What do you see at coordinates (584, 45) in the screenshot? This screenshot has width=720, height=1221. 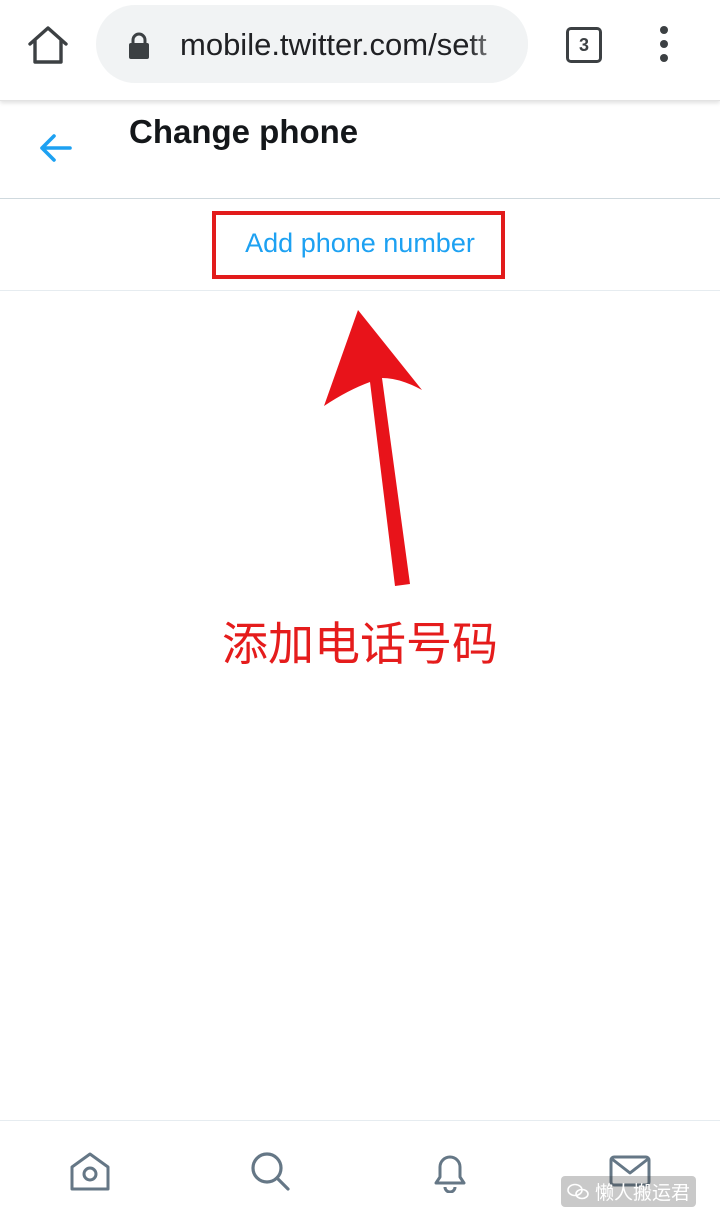 I see `tab-count-button: 3` at bounding box center [584, 45].